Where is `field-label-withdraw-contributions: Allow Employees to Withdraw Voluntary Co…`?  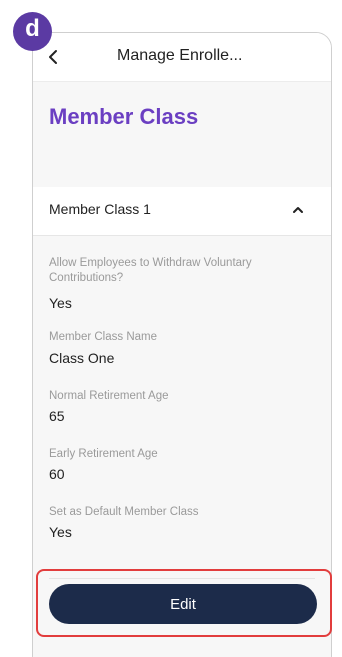
field-label-withdraw-contributions: Allow Employees to Withdraw Voluntary Co… is located at coordinates (150, 270).